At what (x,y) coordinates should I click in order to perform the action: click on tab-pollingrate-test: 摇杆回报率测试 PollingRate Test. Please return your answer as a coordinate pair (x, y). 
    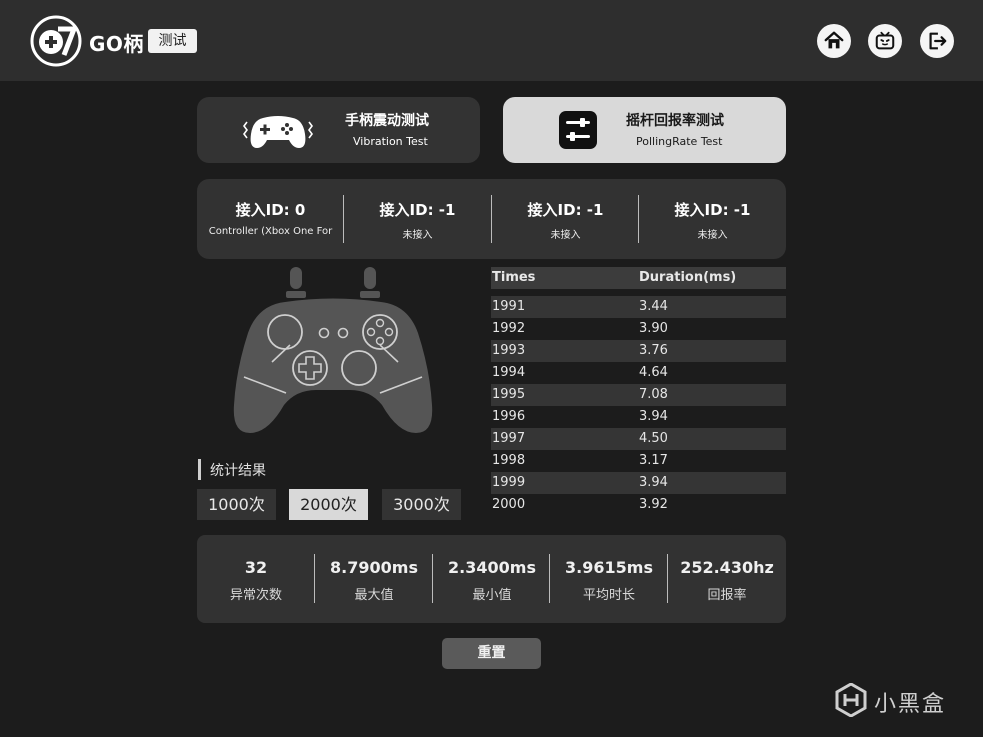
    Looking at the image, I should click on (644, 130).